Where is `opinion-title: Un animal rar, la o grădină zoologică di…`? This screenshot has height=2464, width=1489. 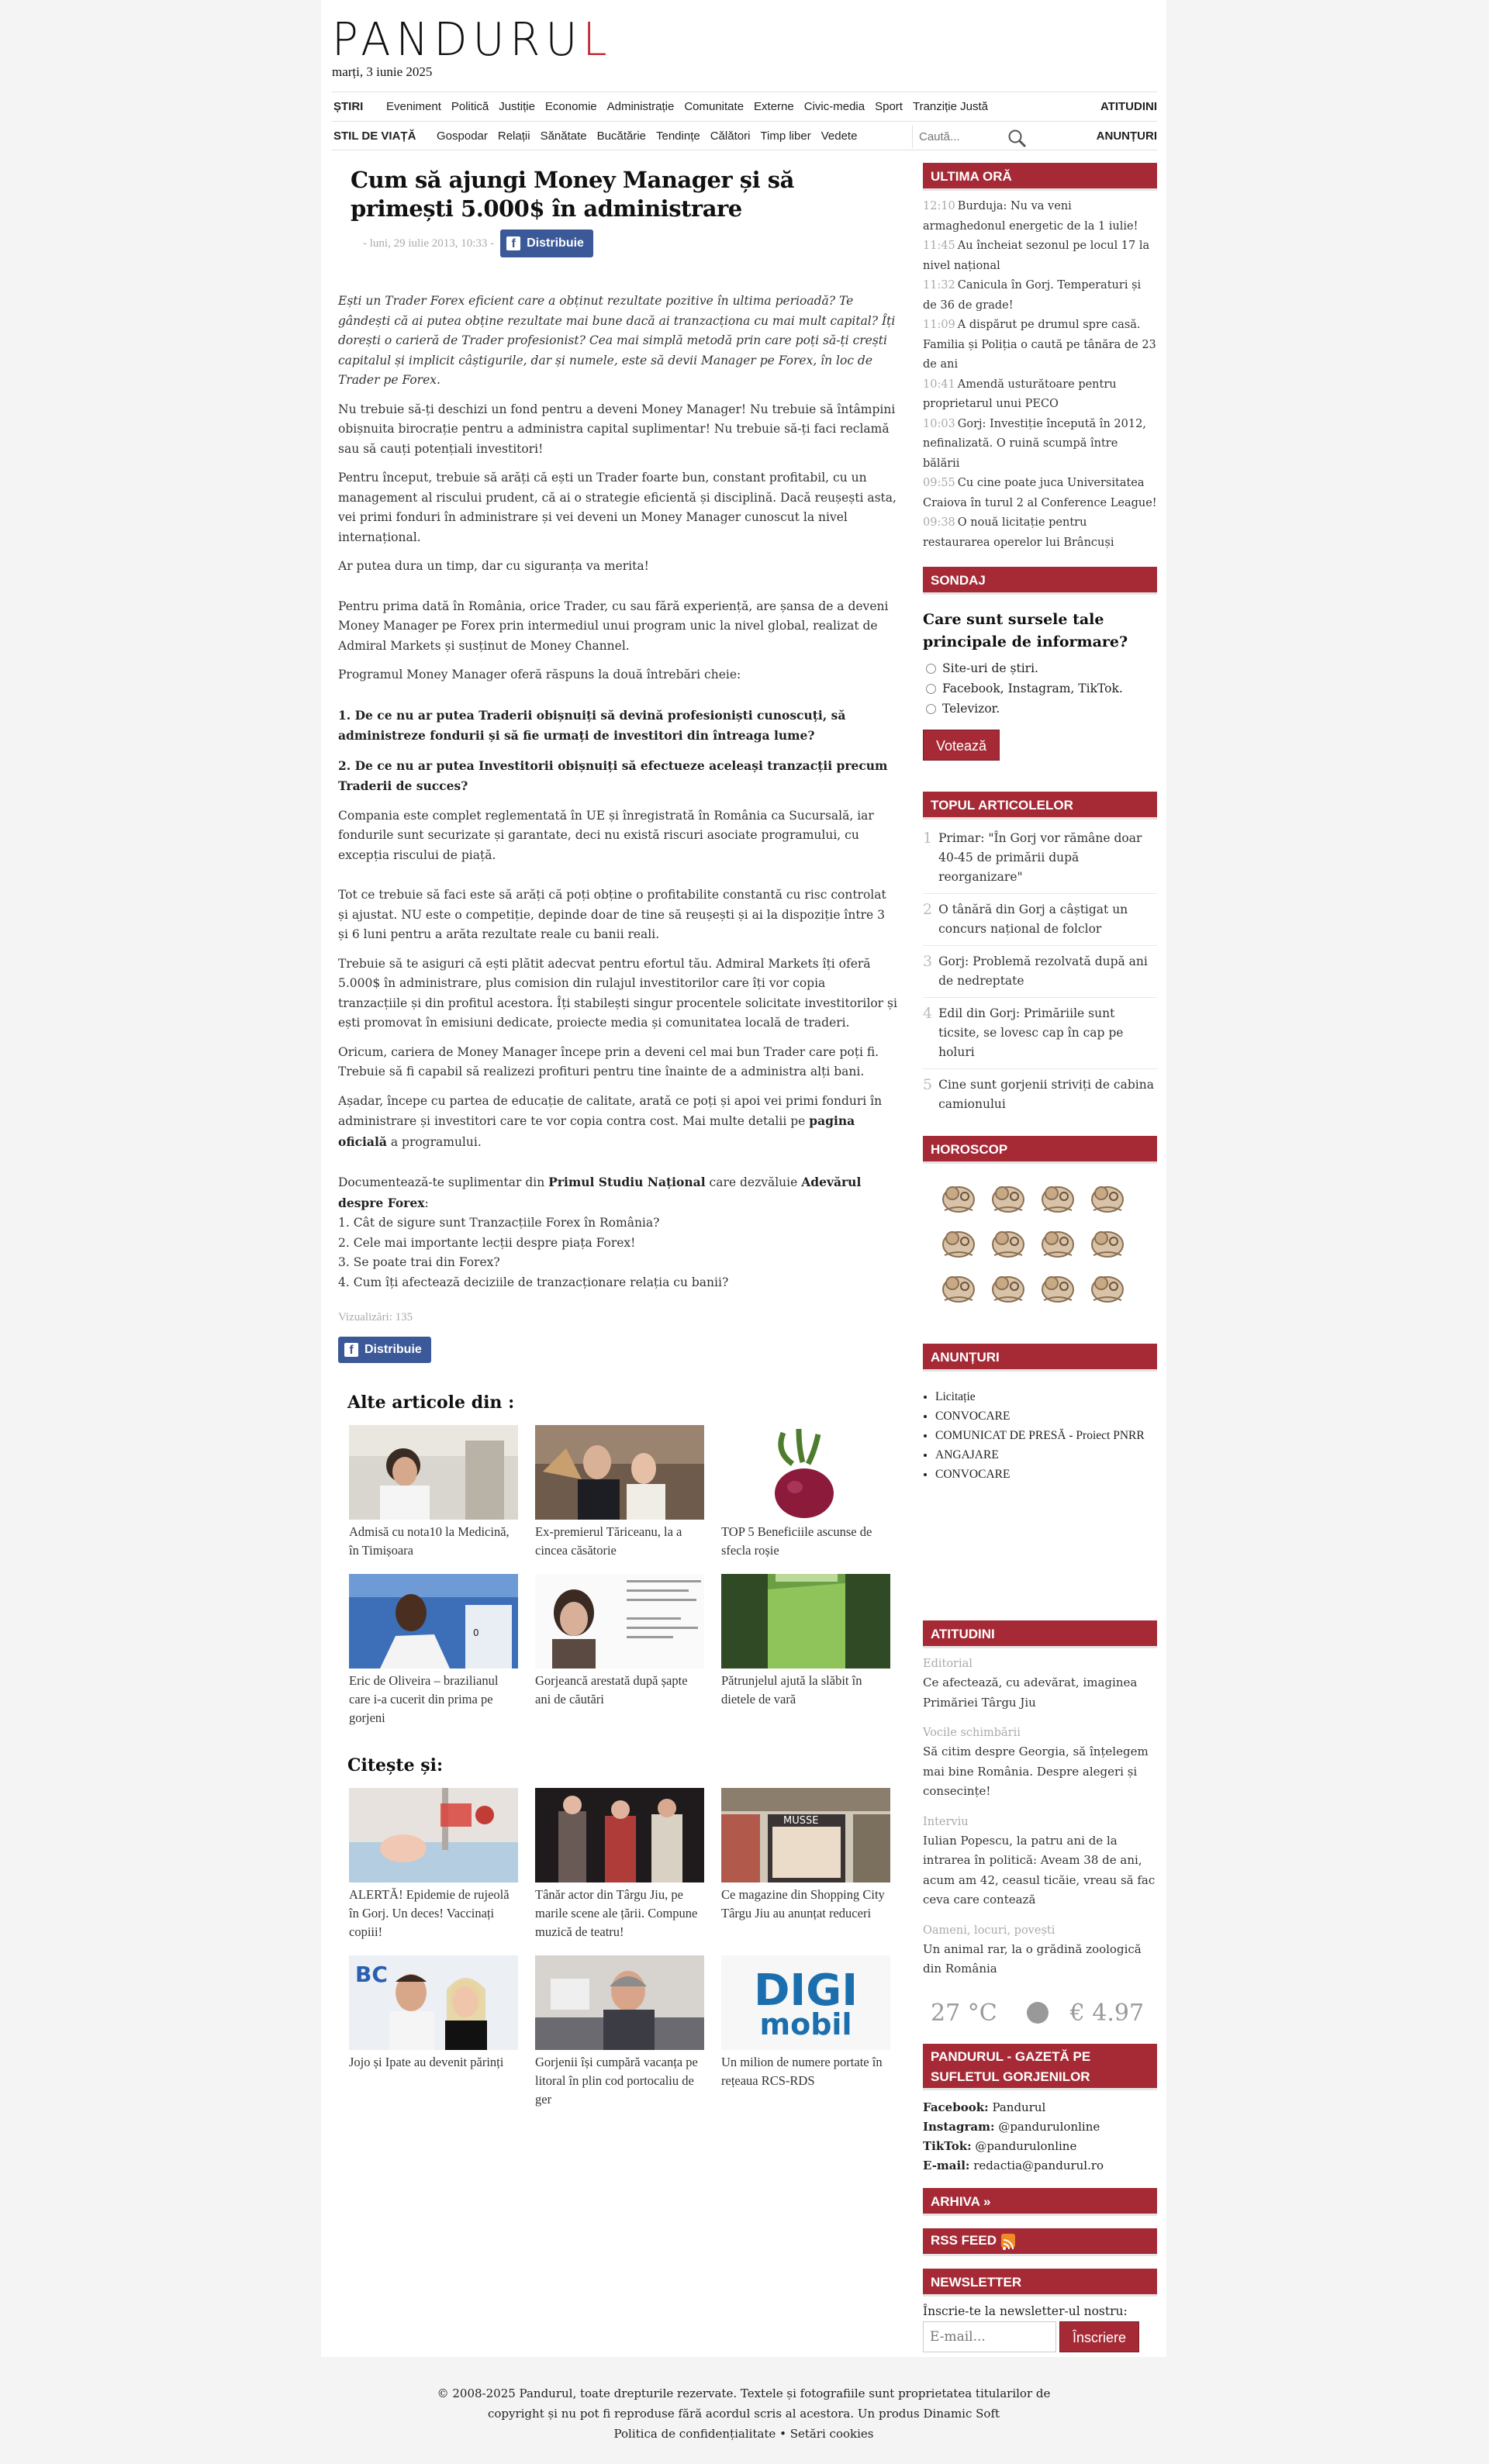
opinion-title: Un animal rar, la o grădină zoologică di… is located at coordinates (1040, 1959).